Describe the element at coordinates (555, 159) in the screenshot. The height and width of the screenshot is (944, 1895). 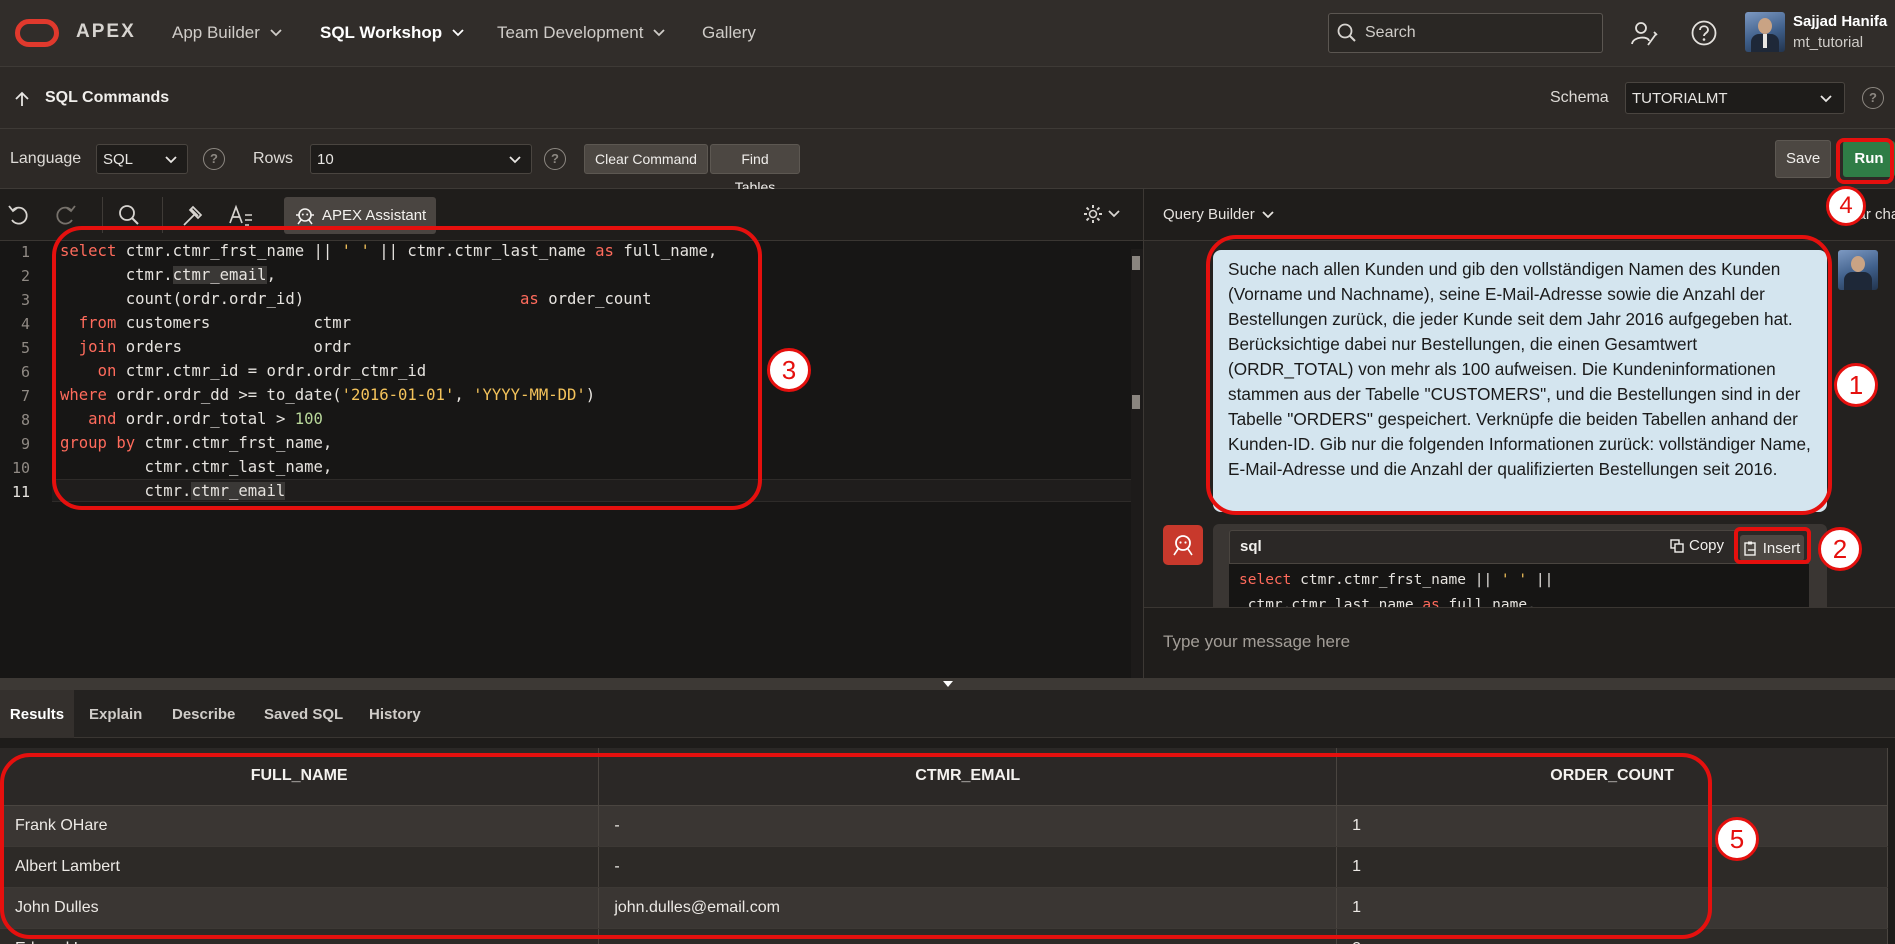
I see `rows-help-icon: ?` at that location.